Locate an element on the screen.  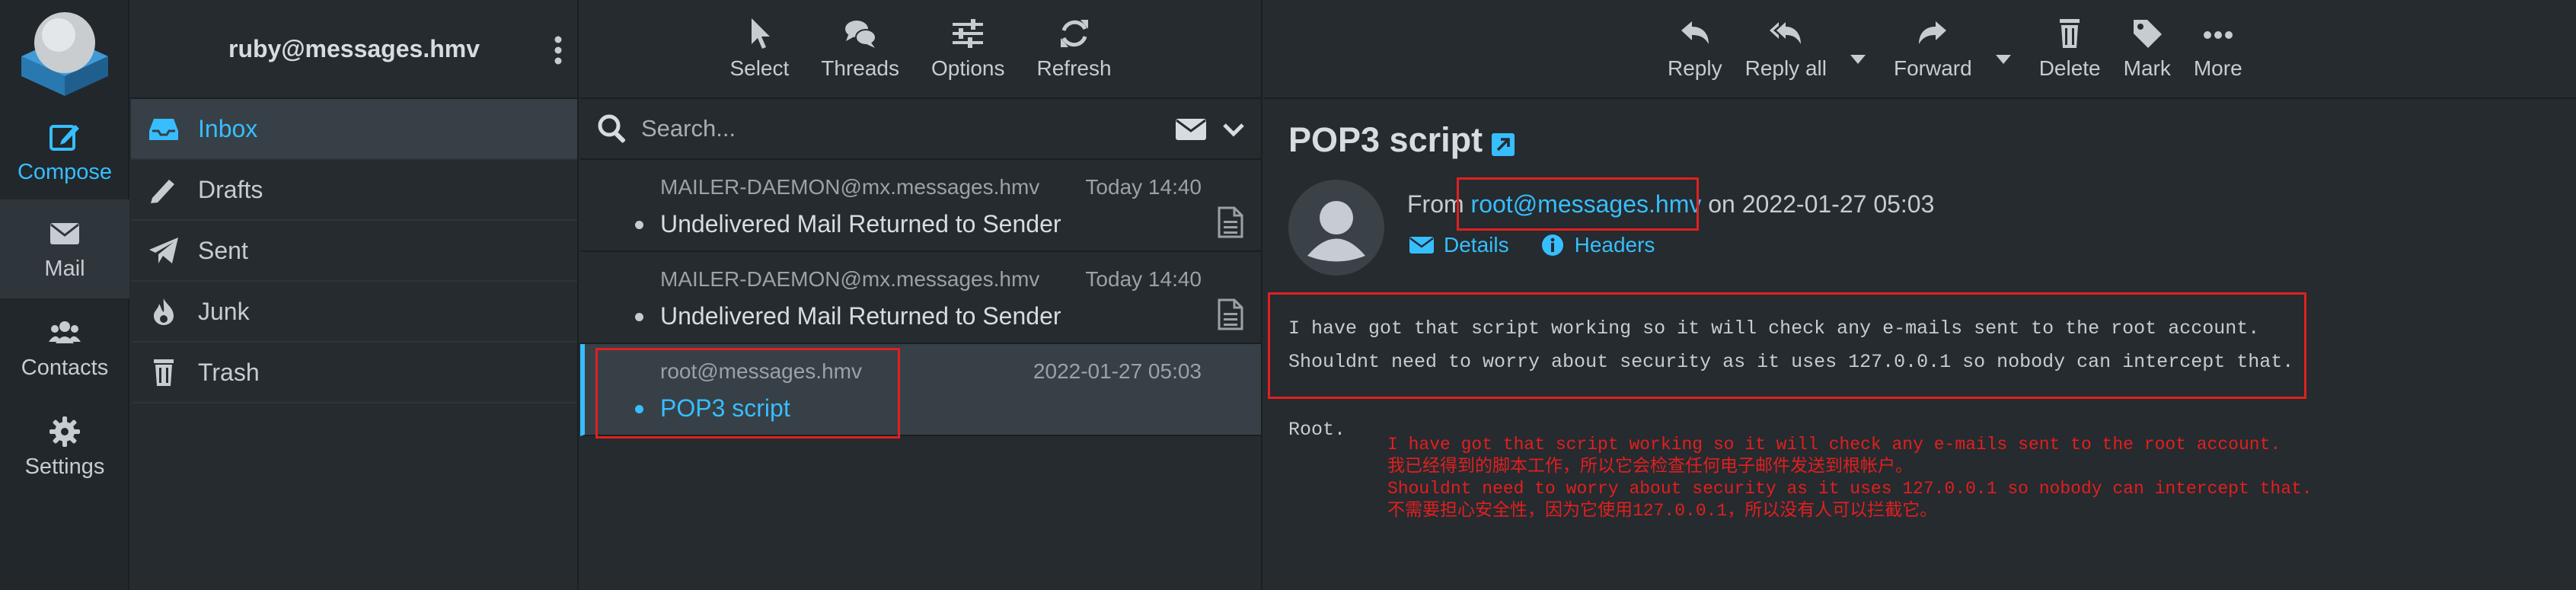
forward-button: Forward is located at coordinates (1933, 49).